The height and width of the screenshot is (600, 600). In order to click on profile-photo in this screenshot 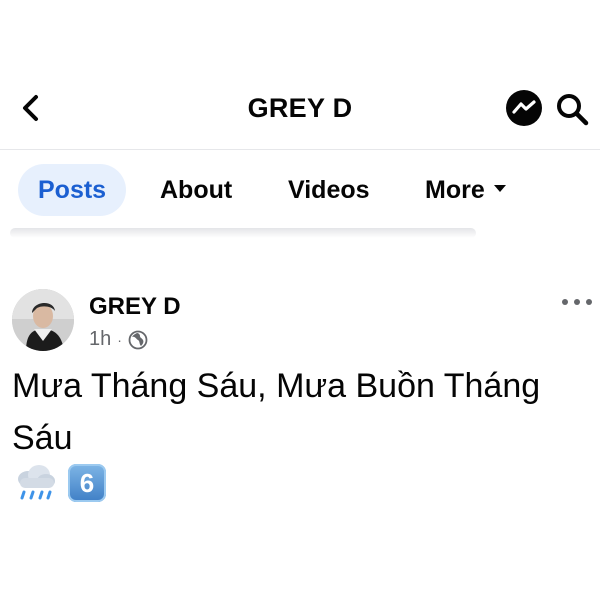, I will do `click(43, 320)`.